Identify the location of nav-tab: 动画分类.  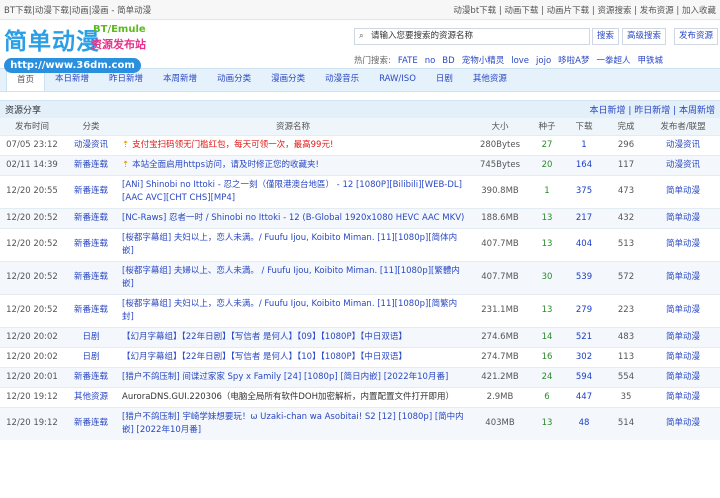
(234, 79).